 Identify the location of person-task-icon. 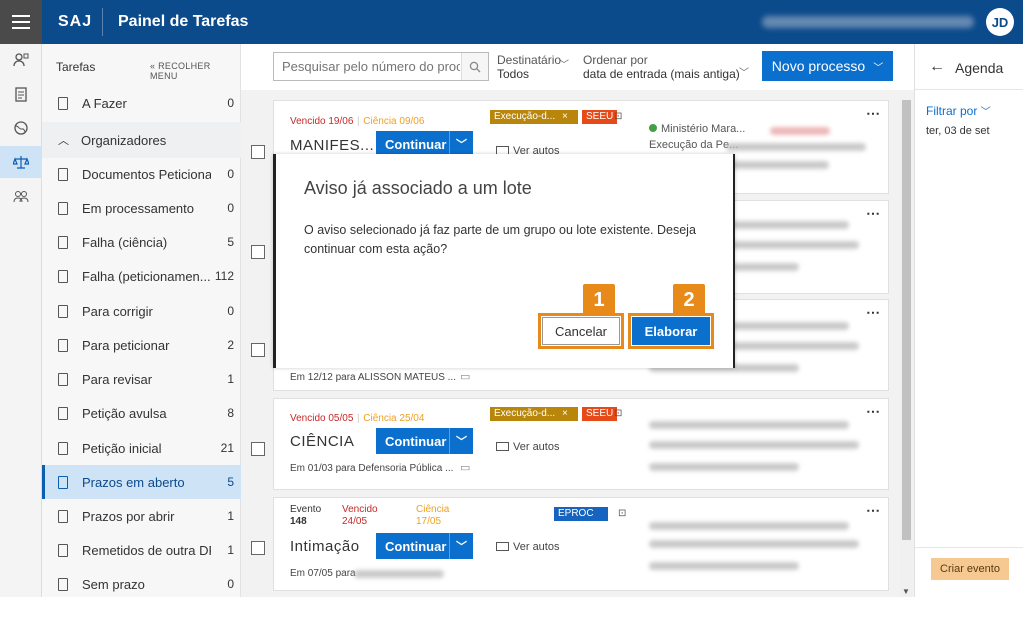
(21, 60).